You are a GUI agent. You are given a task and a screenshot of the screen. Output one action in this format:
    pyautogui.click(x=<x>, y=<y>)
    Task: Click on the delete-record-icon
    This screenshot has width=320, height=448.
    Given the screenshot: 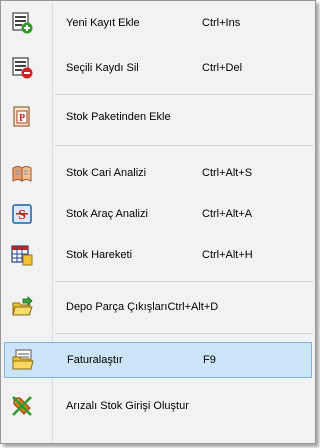 What is the action you would take?
    pyautogui.click(x=22, y=68)
    